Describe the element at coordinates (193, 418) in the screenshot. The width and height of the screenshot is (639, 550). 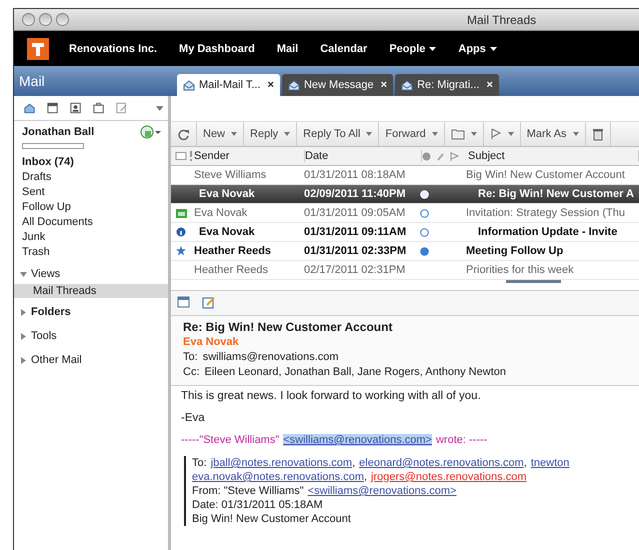
I see `body-text: -Eva` at that location.